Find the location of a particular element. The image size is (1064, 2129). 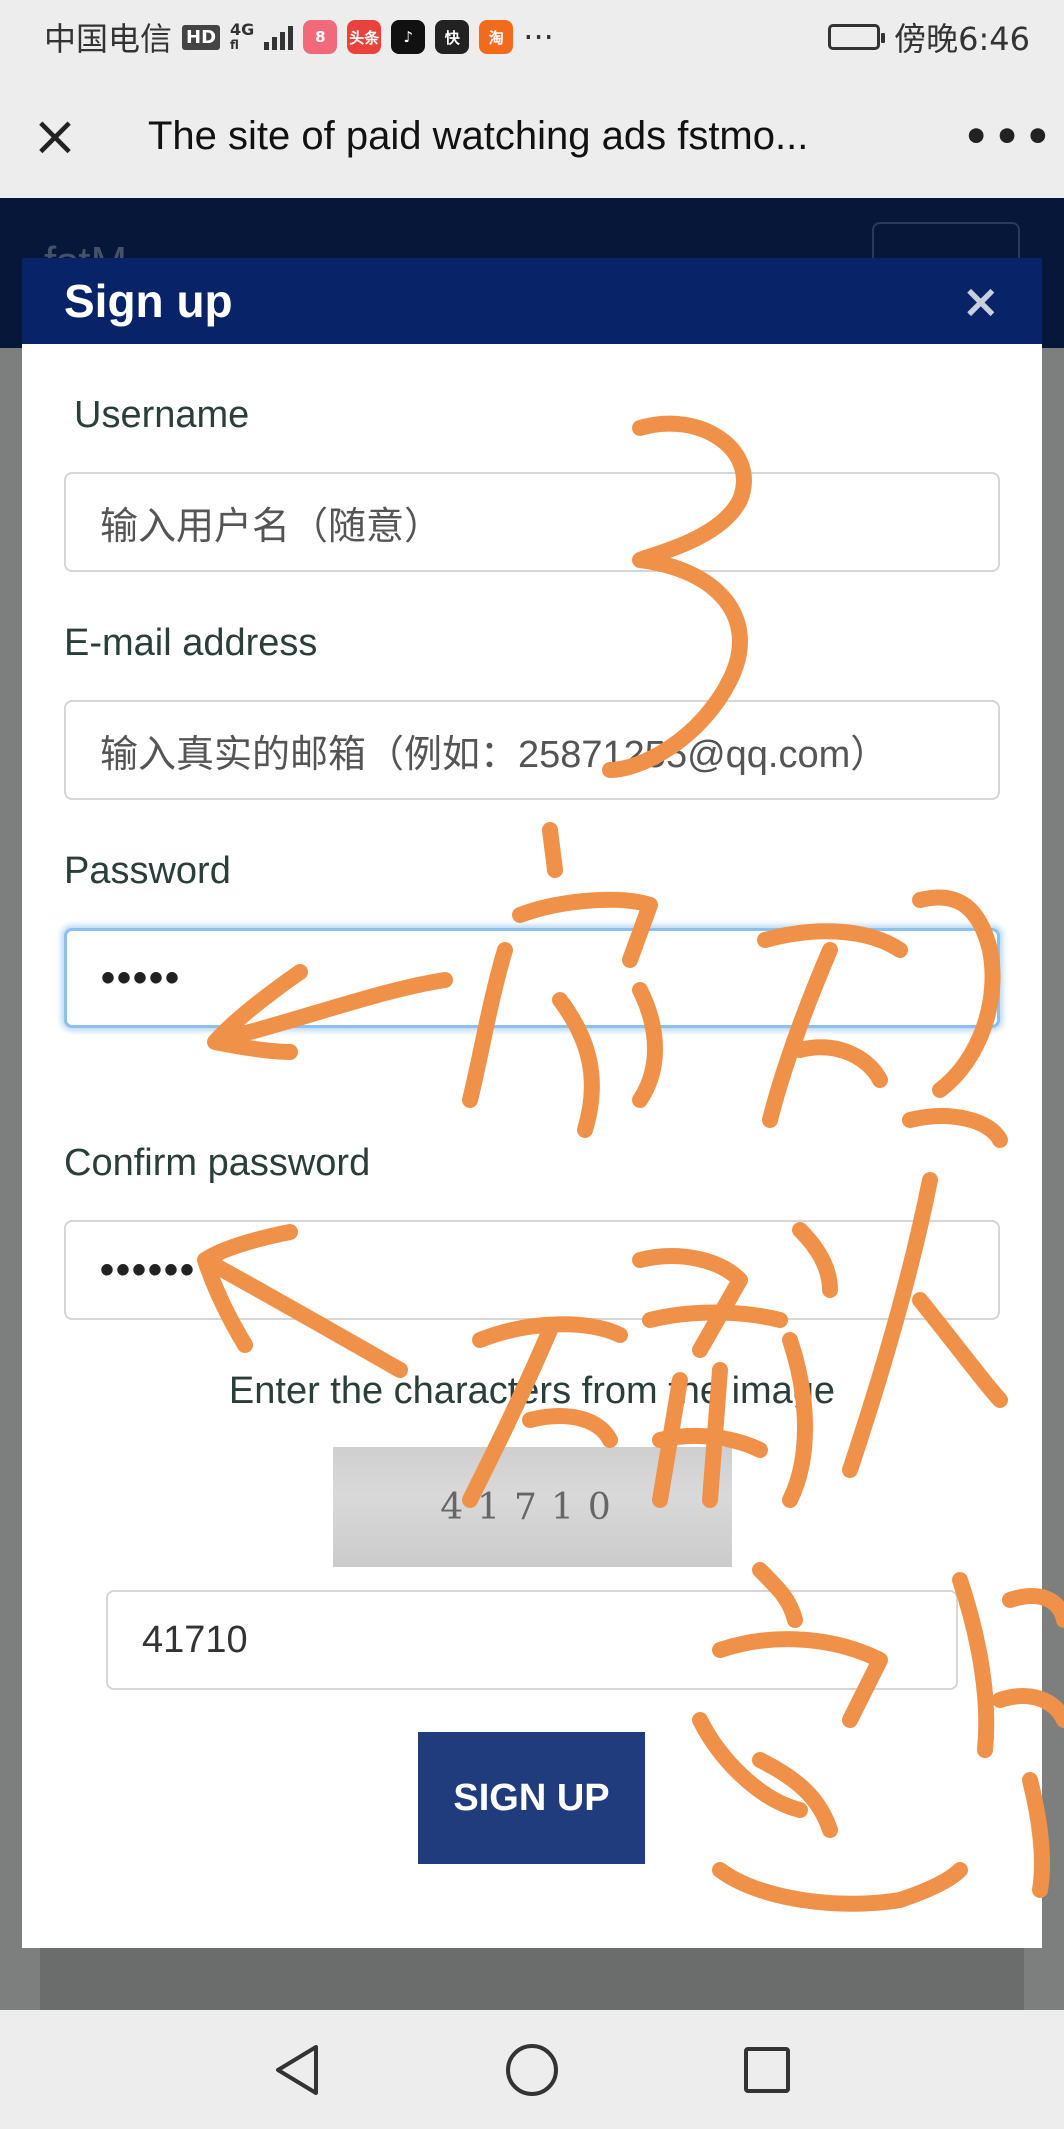

home-button is located at coordinates (532, 2070).